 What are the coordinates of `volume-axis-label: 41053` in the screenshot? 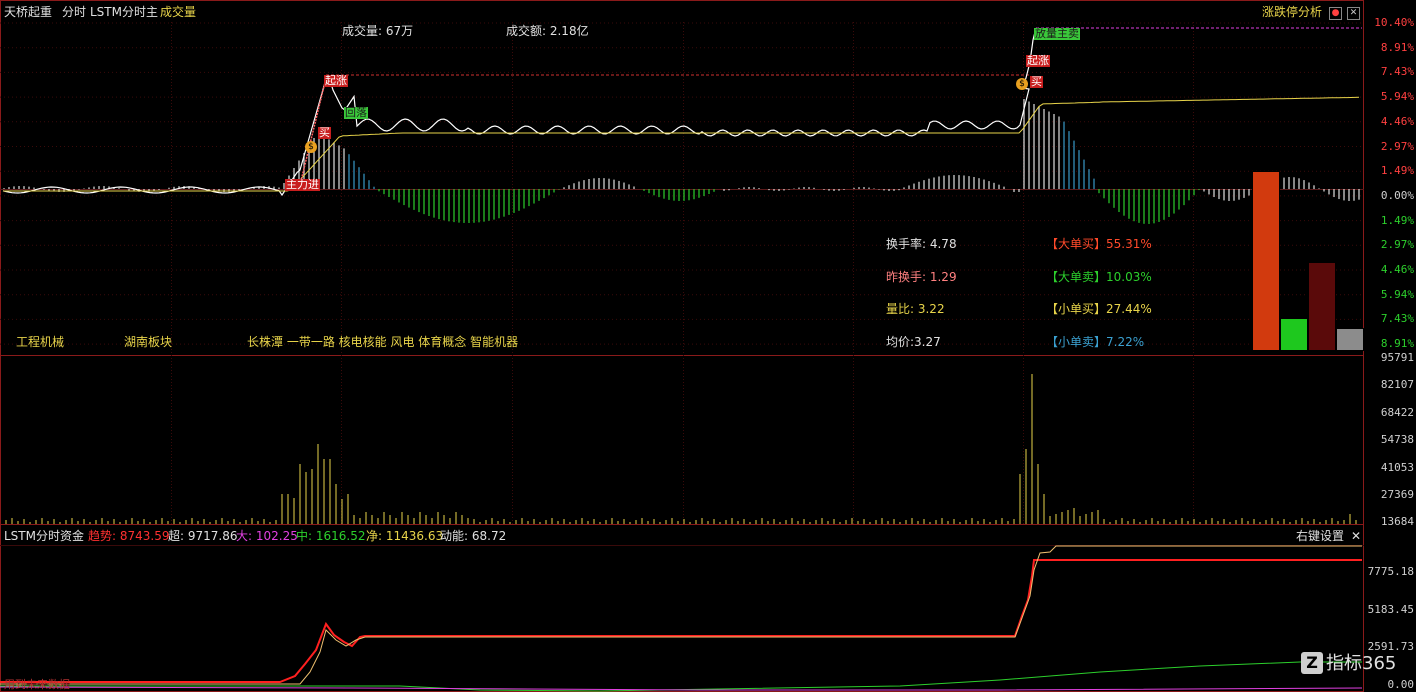 It's located at (1397, 467).